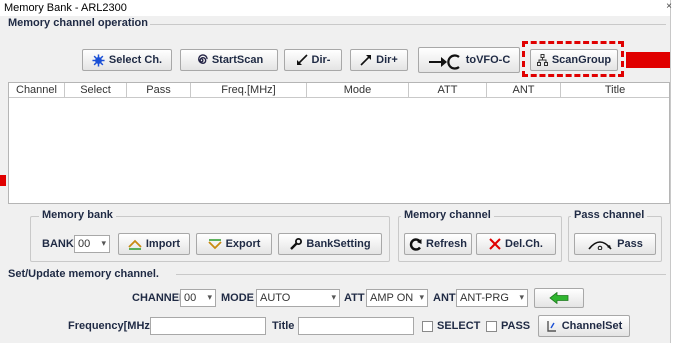 The image size is (676, 343). I want to click on dir-plus-label: Dir+, so click(387, 60).